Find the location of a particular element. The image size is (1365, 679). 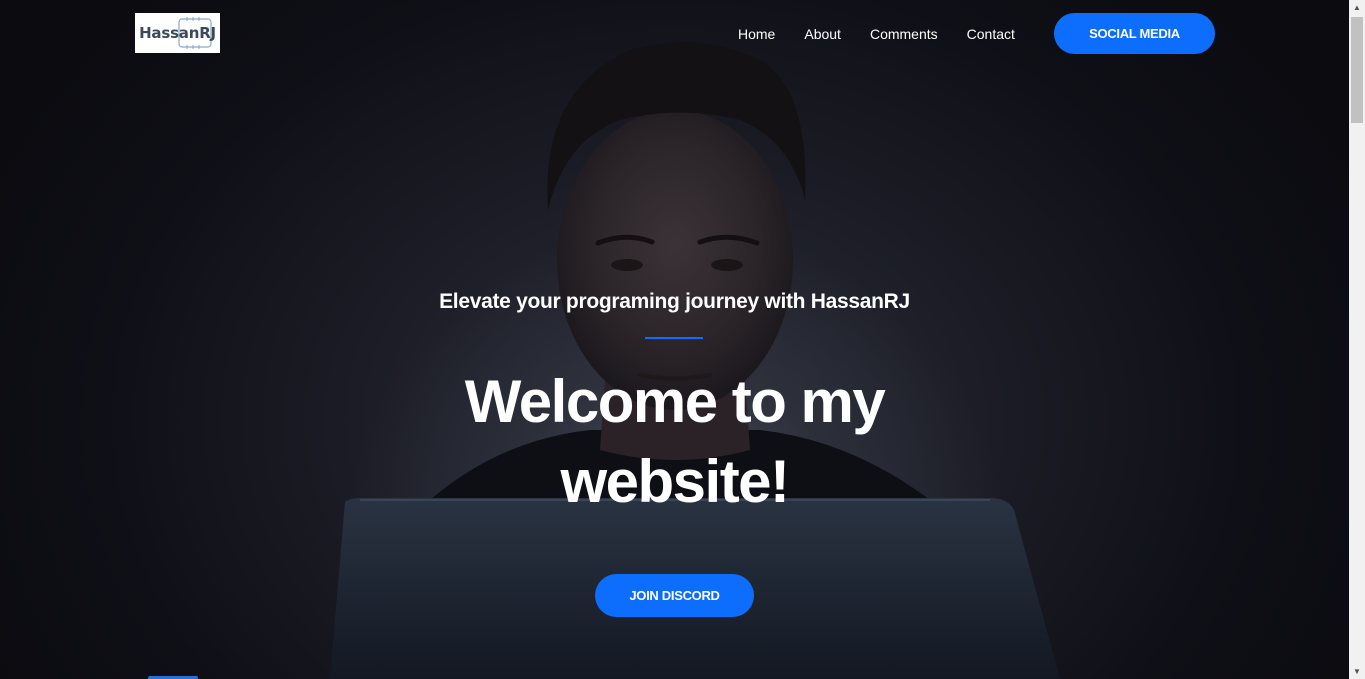

scrollbar-thumb is located at coordinates (1357, 70).